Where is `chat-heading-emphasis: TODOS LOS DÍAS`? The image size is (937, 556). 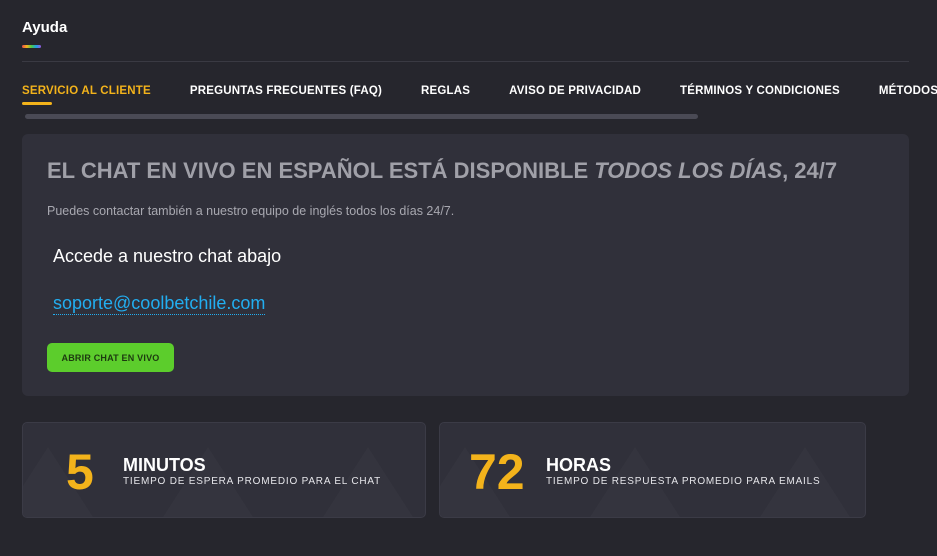
chat-heading-emphasis: TODOS LOS DÍAS is located at coordinates (688, 170).